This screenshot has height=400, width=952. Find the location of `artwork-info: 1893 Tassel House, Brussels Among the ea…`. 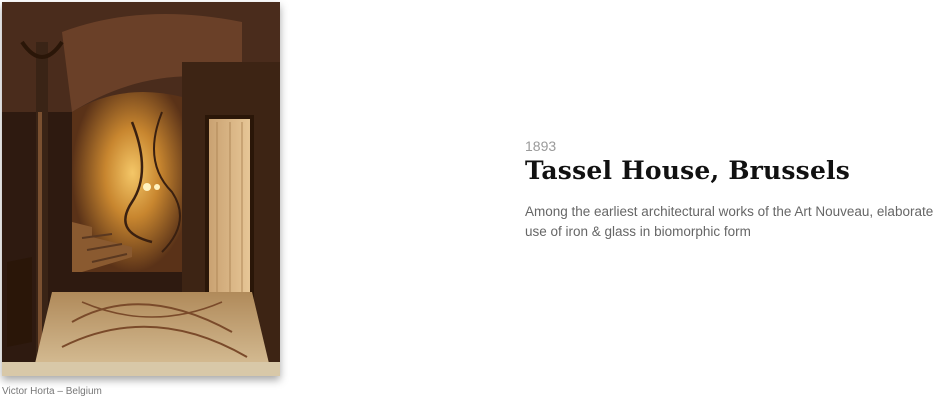

artwork-info: 1893 Tassel House, Brussels Among the ea… is located at coordinates (737, 190).